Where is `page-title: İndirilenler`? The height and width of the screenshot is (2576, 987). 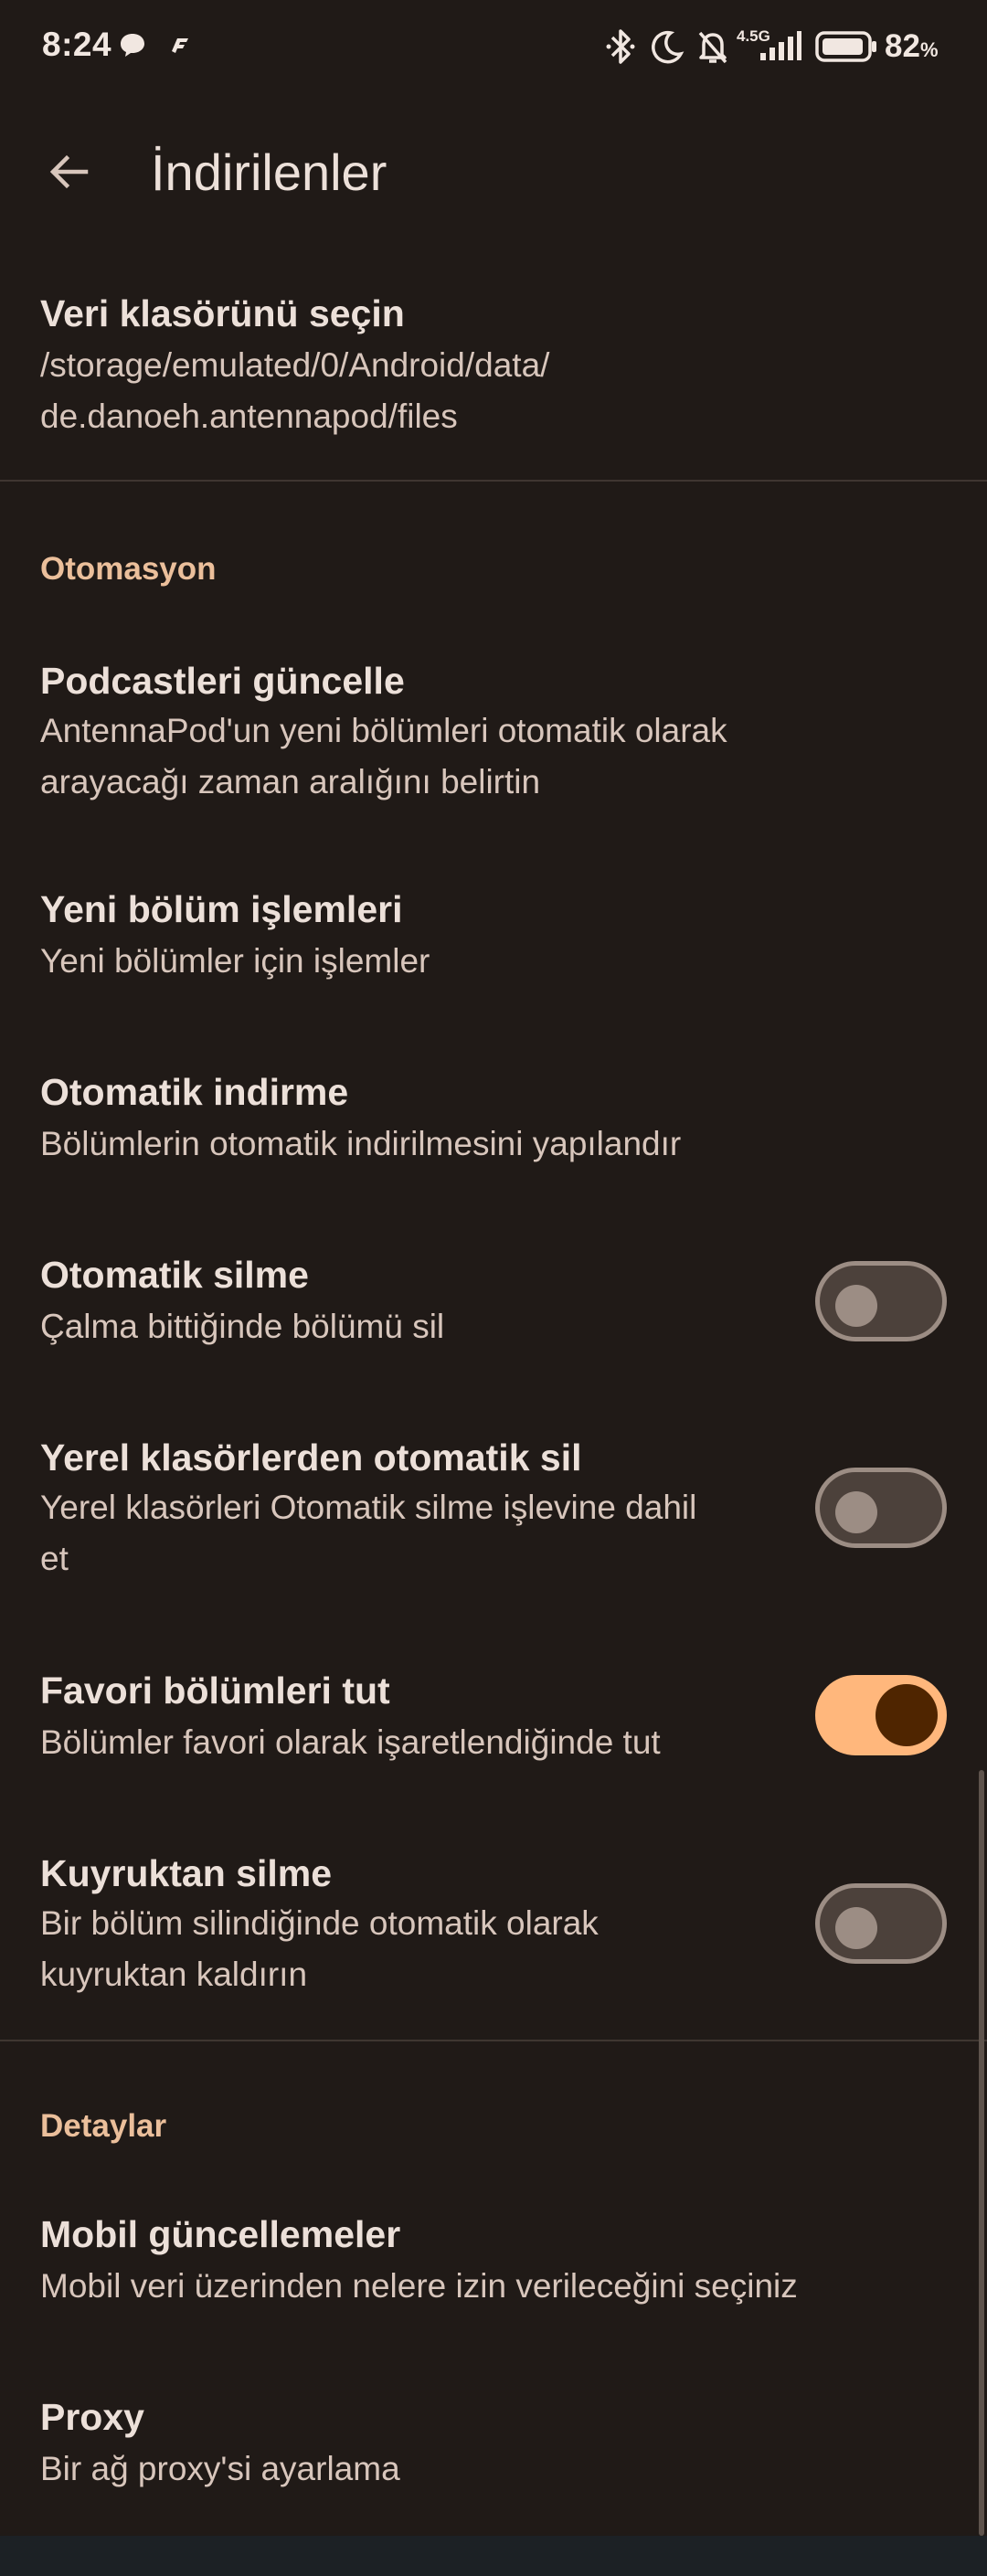
page-title: İndirilenler is located at coordinates (269, 172).